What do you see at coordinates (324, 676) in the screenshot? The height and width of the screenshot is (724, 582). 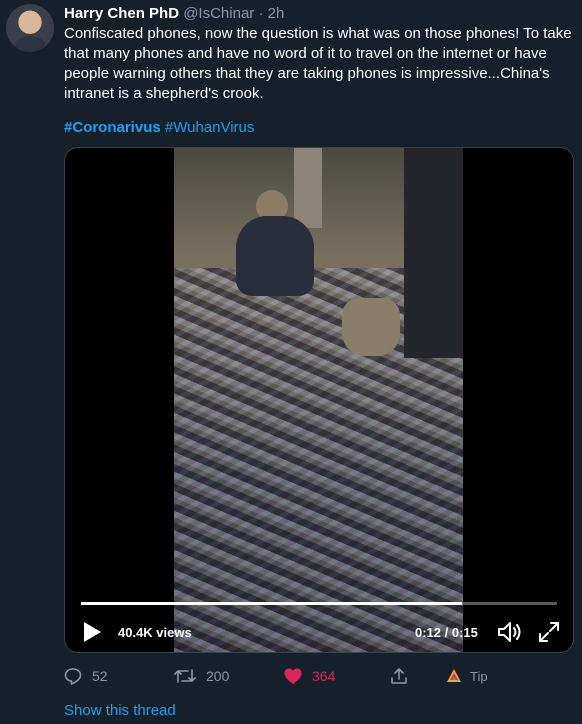 I see `like-count: 364` at bounding box center [324, 676].